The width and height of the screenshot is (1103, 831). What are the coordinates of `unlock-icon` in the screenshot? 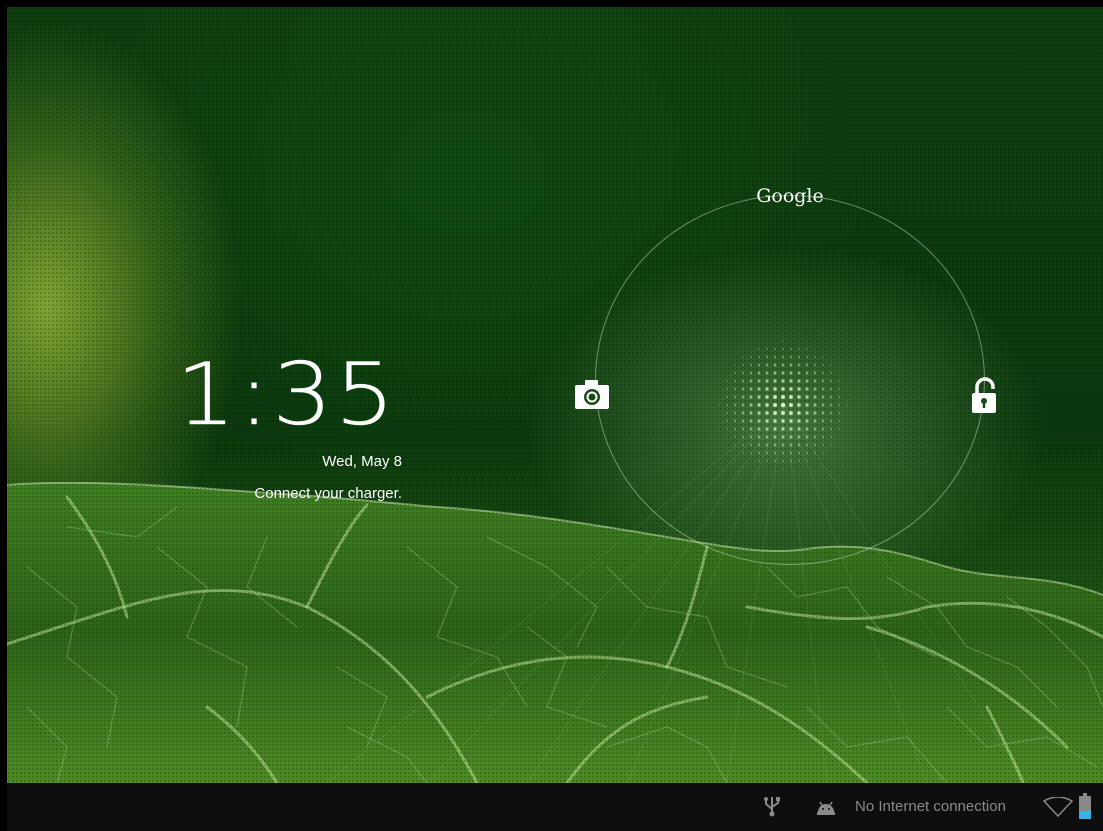 It's located at (984, 395).